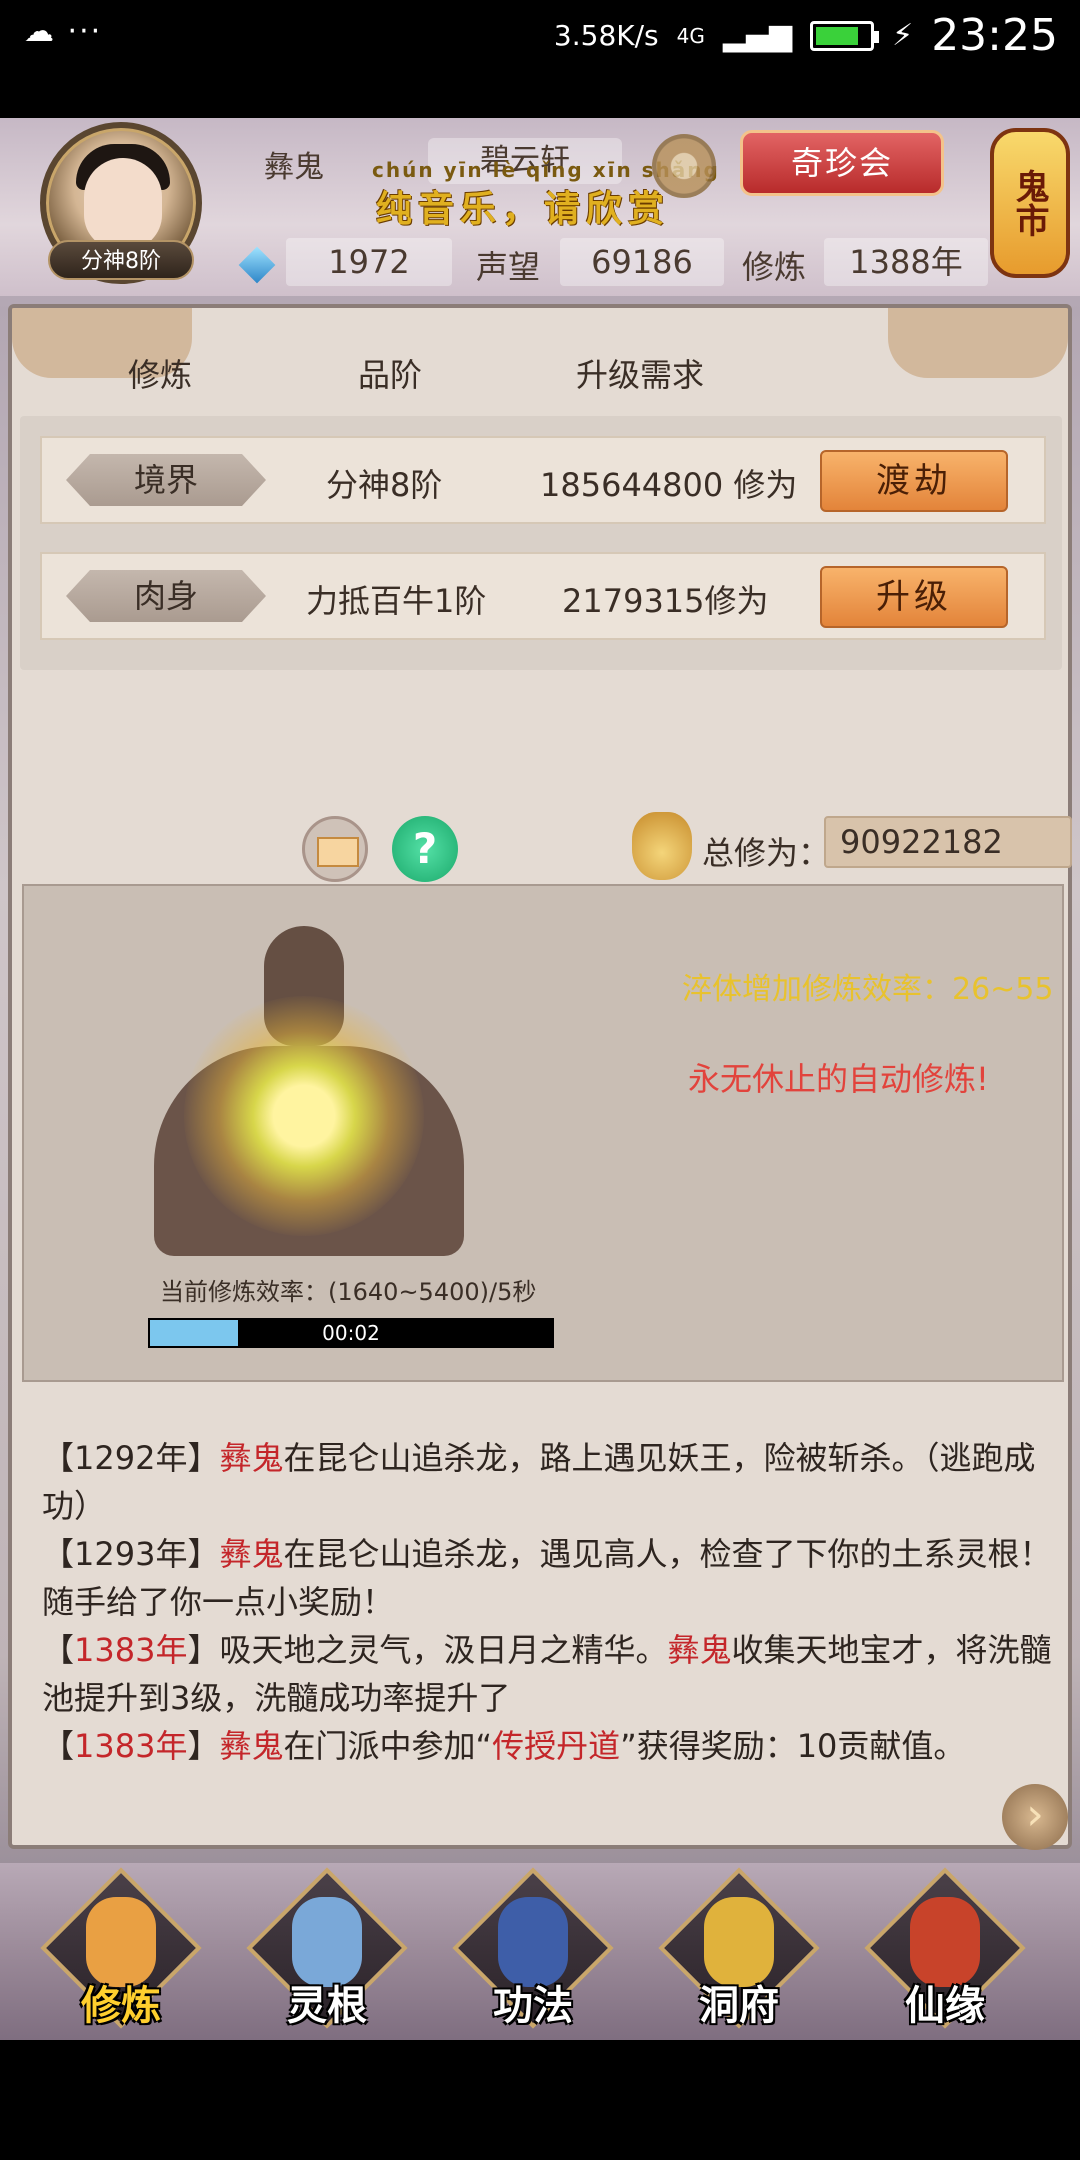  What do you see at coordinates (166, 596) in the screenshot?
I see `body-tag: 肉身` at bounding box center [166, 596].